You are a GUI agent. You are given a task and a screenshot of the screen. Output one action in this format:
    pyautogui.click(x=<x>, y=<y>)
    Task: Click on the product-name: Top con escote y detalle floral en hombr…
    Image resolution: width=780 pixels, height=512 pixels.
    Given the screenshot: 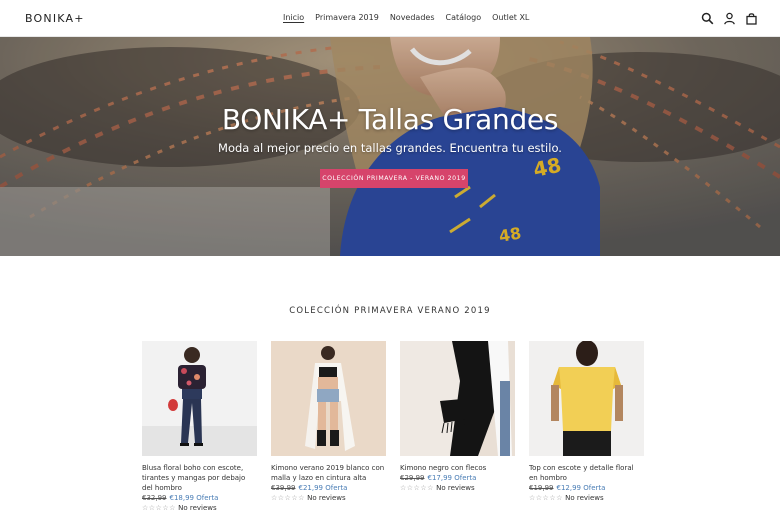 What is the action you would take?
    pyautogui.click(x=586, y=473)
    